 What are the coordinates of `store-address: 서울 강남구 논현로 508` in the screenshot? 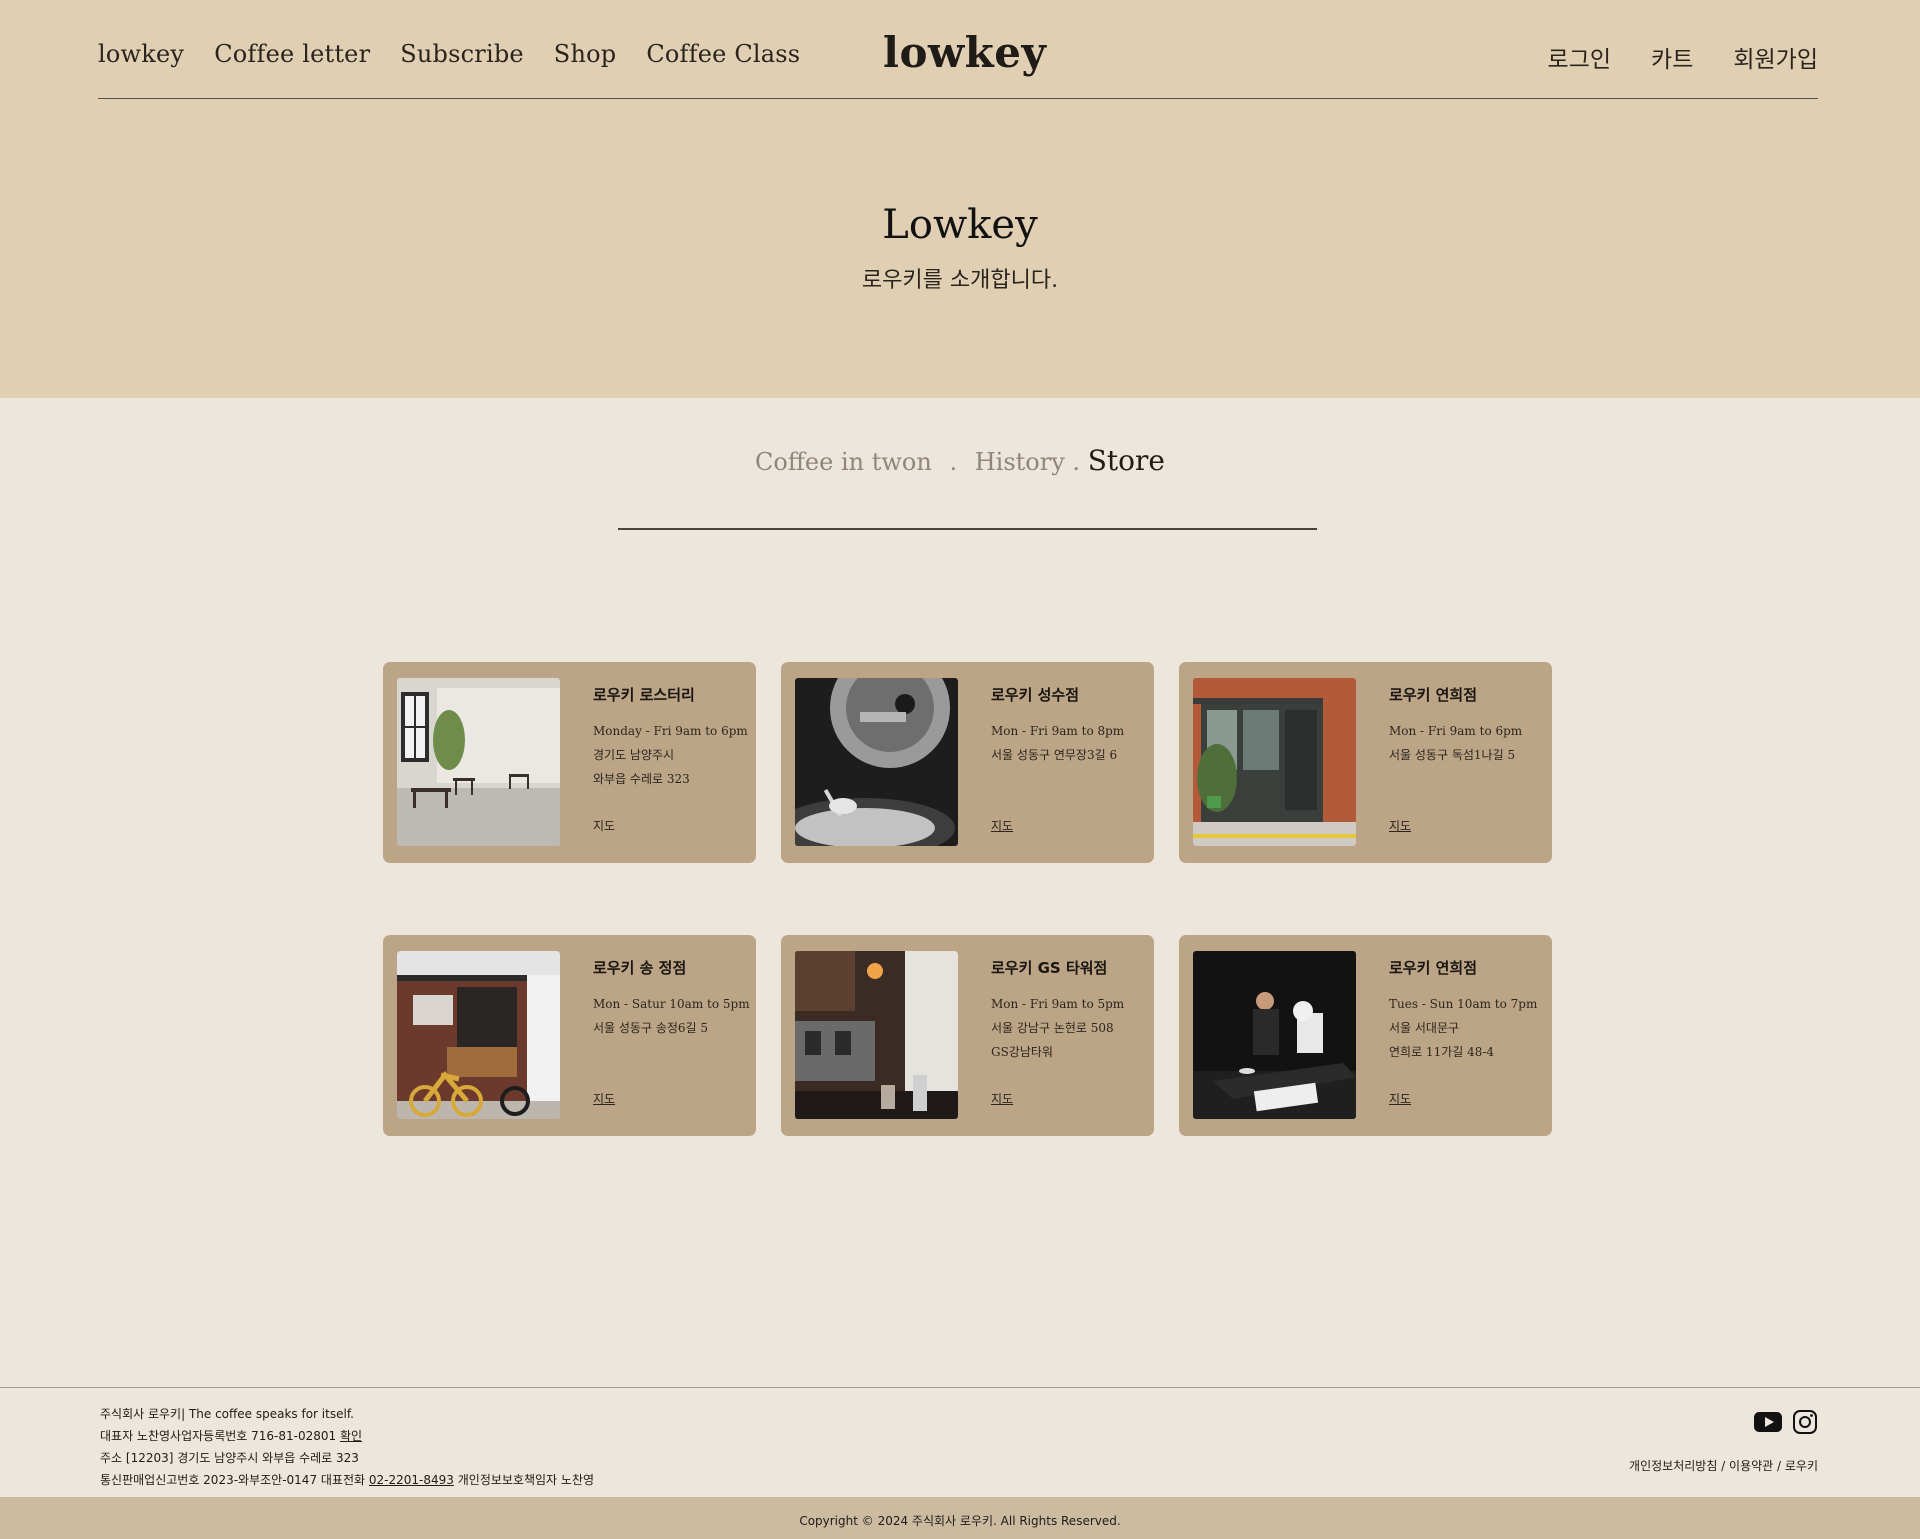 It's located at (1052, 1028).